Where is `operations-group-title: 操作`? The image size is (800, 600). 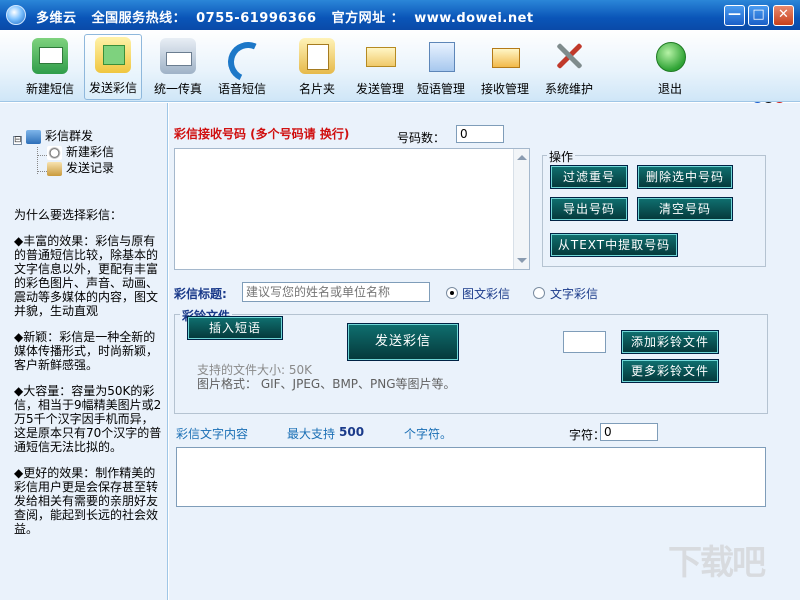
operations-group-title: 操作 is located at coordinates (561, 156).